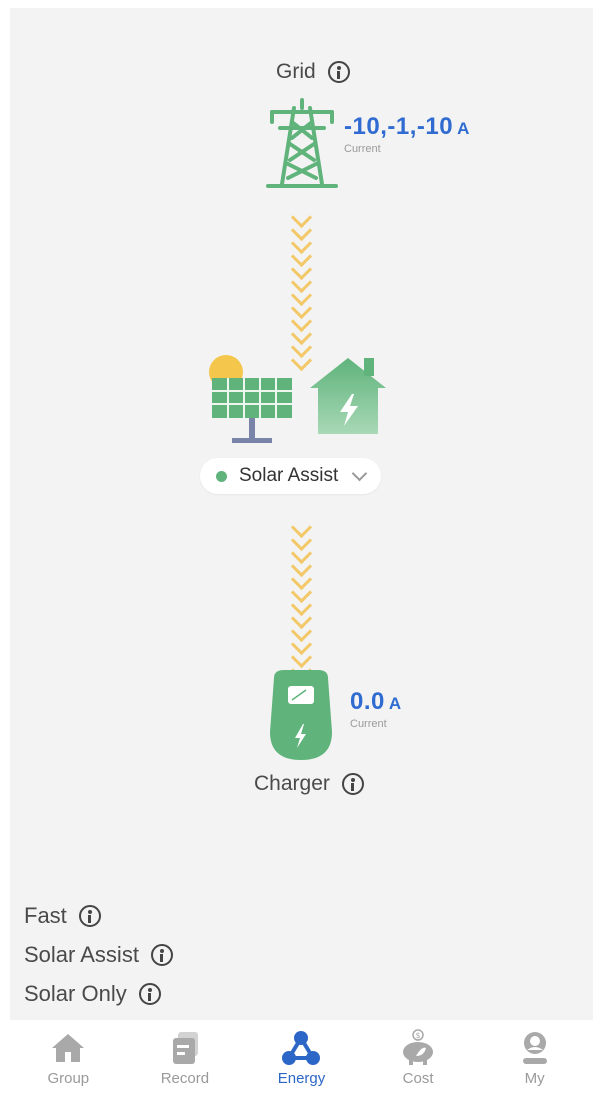 The width and height of the screenshot is (593, 1095). I want to click on mode-fast-info-icon, so click(89, 916).